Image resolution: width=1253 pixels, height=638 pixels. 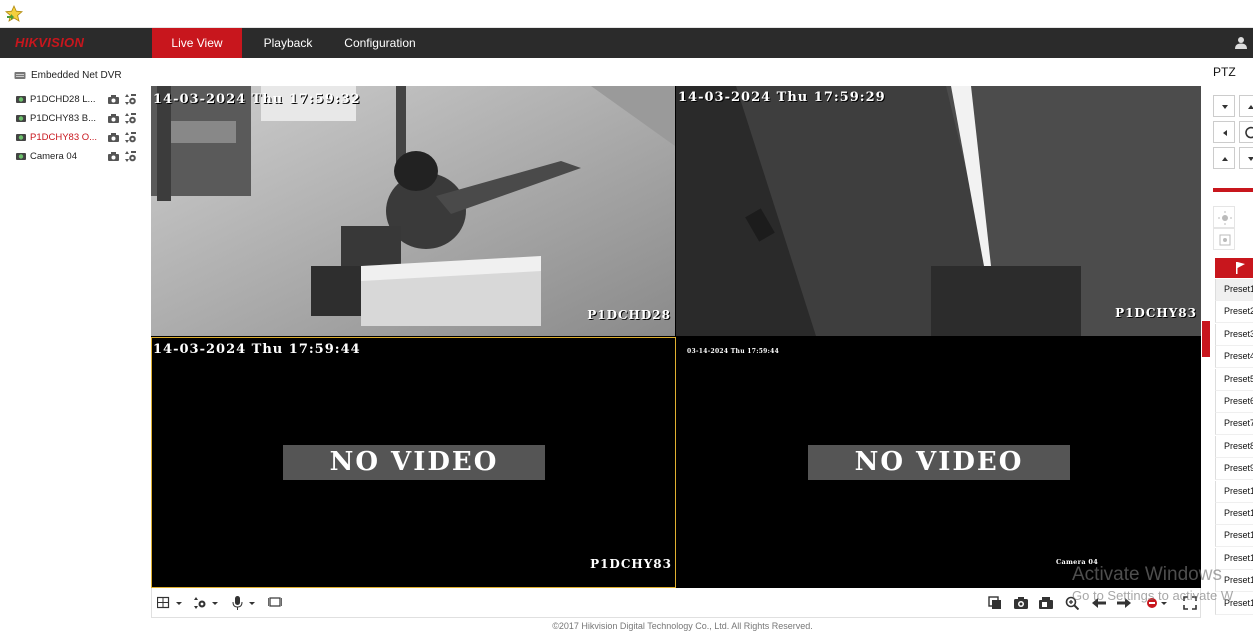 I want to click on panel-collapse-toggle, so click(x=1206, y=339).